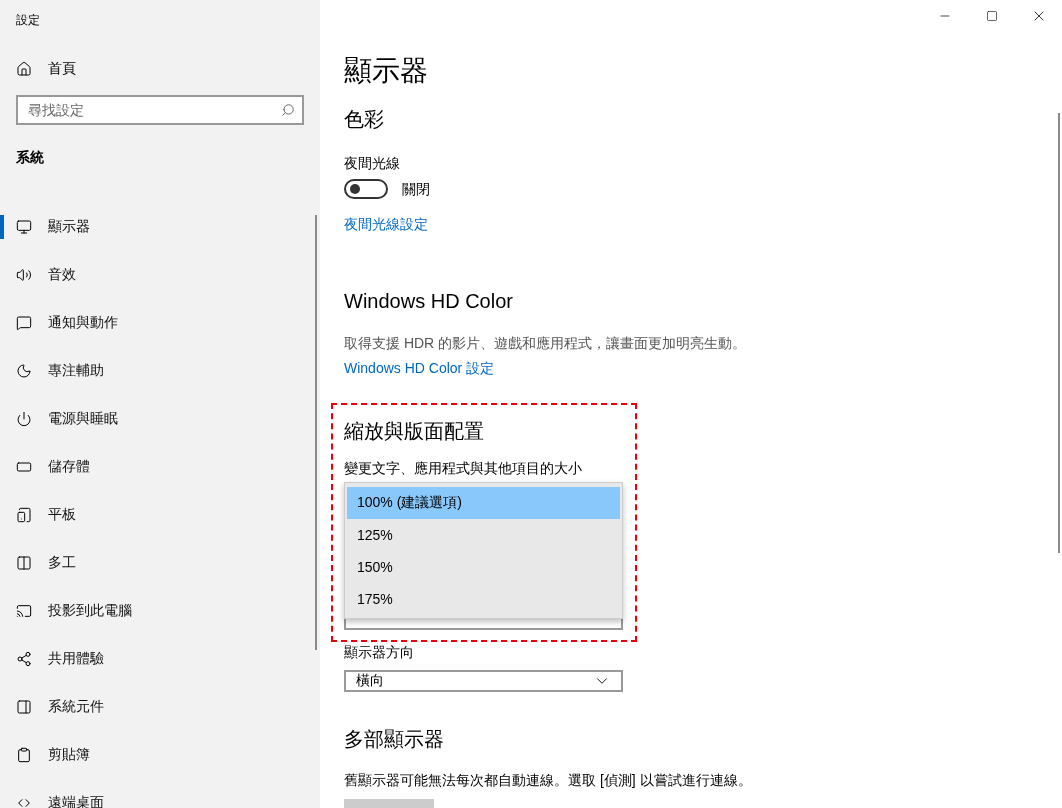 The width and height of the screenshot is (1062, 808). Describe the element at coordinates (419, 368) in the screenshot. I see `settings-link: Windows HD Color 設定` at that location.